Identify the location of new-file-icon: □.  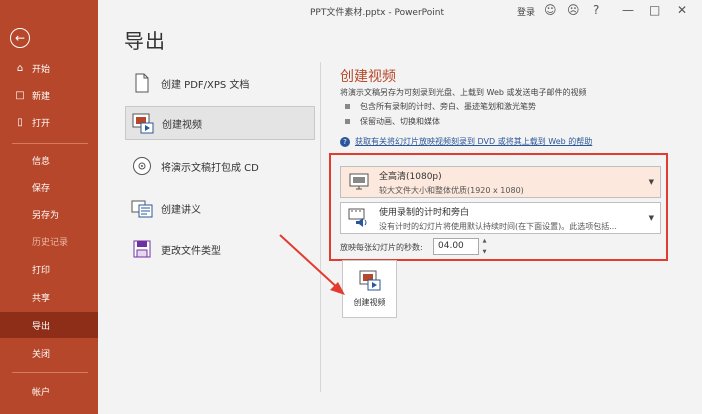
(20, 95).